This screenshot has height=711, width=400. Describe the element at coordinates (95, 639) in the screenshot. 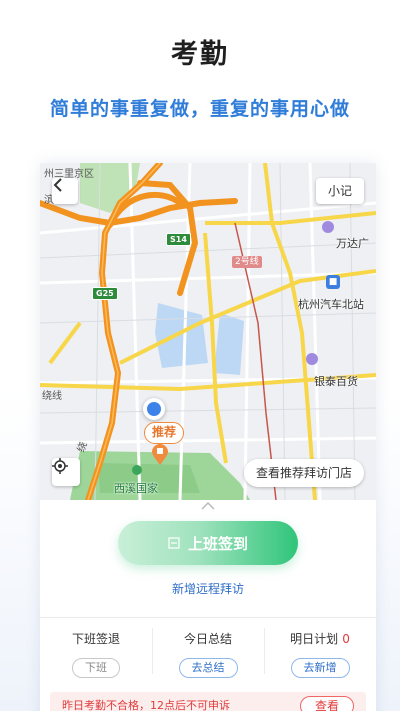

I see `stat-title: 下班签退` at that location.